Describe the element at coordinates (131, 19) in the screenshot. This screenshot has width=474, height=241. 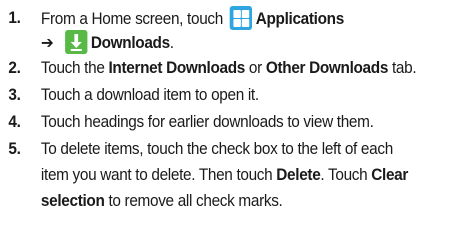
I see `step-1-intro-text: From a Home screen, touch` at that location.